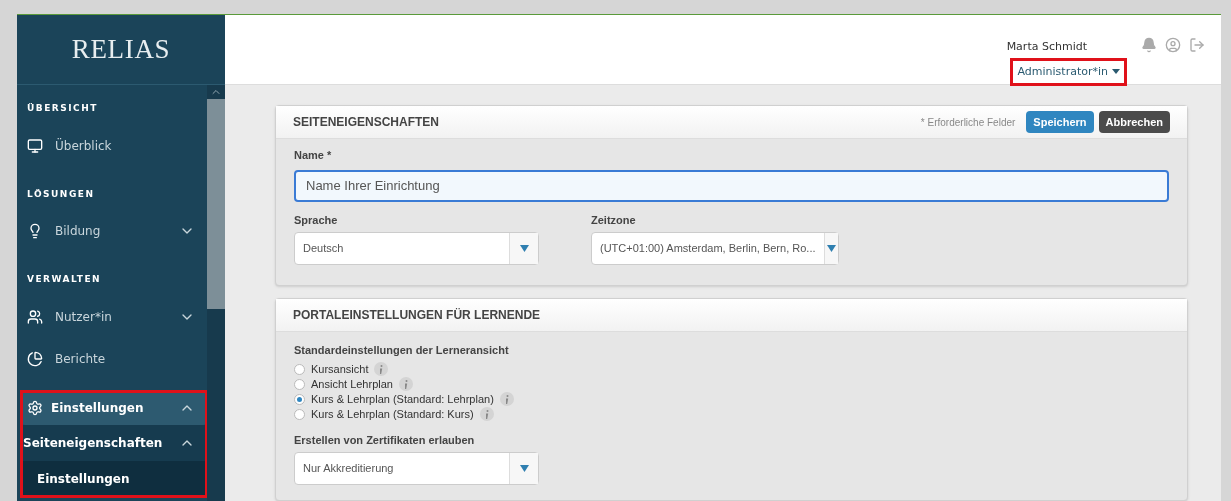 This screenshot has height=501, width=1231. I want to click on section-heading: ÜBERSICHT, so click(62, 108).